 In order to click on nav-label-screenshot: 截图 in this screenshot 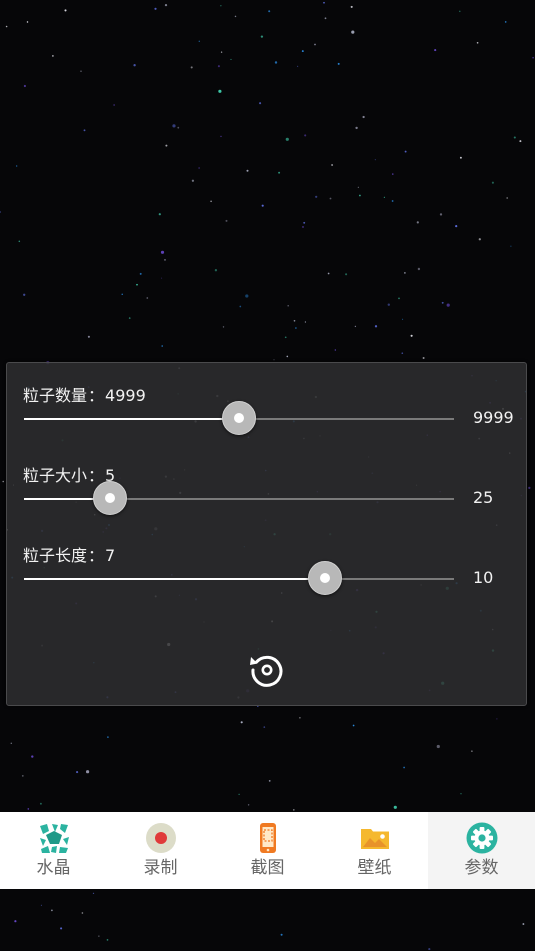, I will do `click(267, 868)`.